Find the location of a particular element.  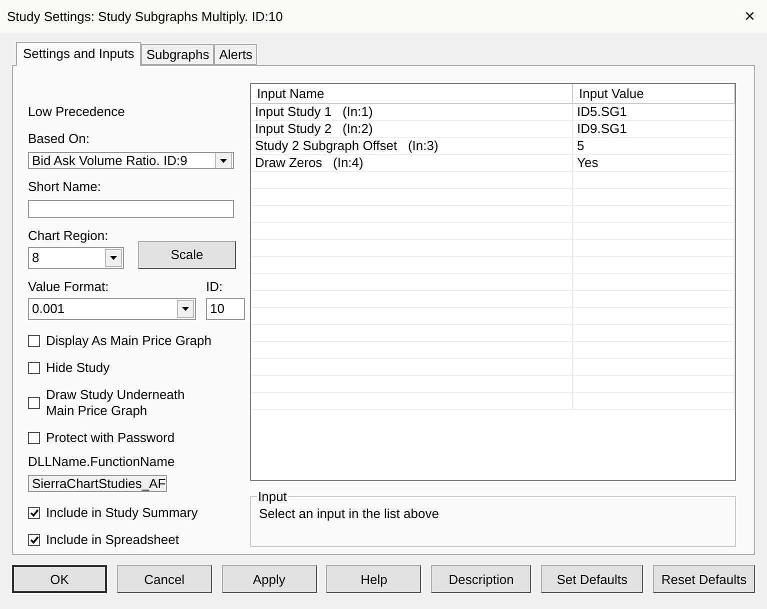

id-field: 10 is located at coordinates (225, 309).